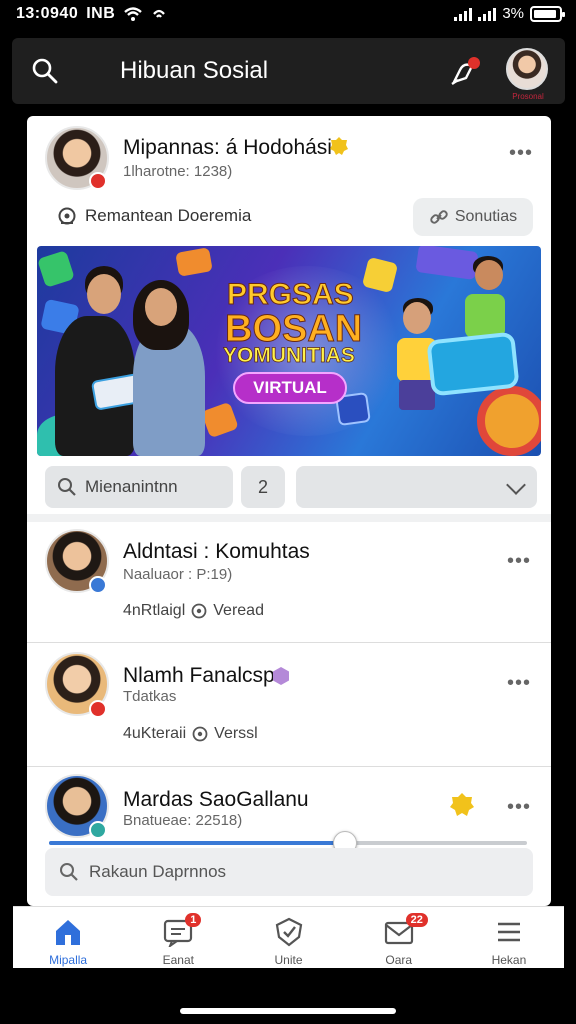  Describe the element at coordinates (154, 610) in the screenshot. I see `meta-left: 4nRtlaigl` at that location.